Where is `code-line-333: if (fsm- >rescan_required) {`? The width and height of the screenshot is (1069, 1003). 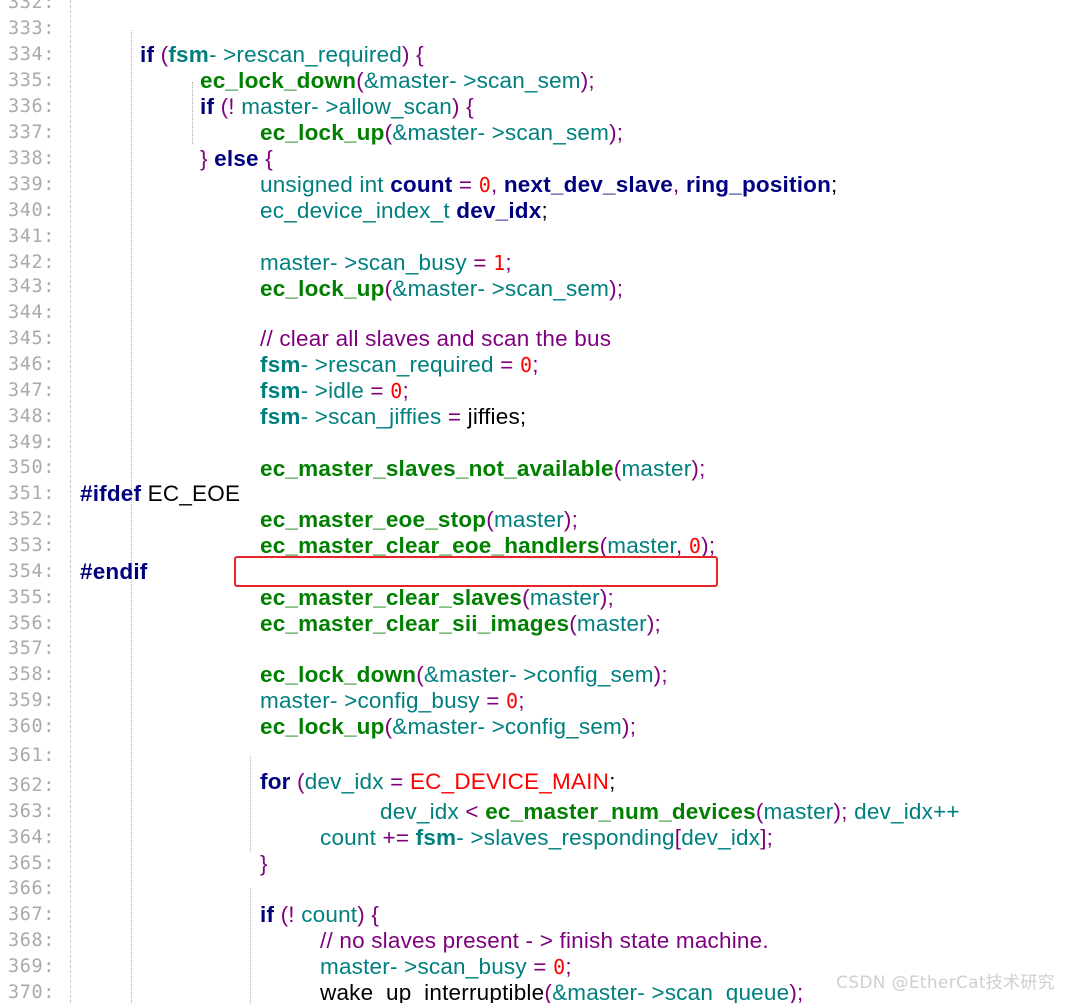
code-line-333: if (fsm- >rescan_required) { is located at coordinates (282, 54).